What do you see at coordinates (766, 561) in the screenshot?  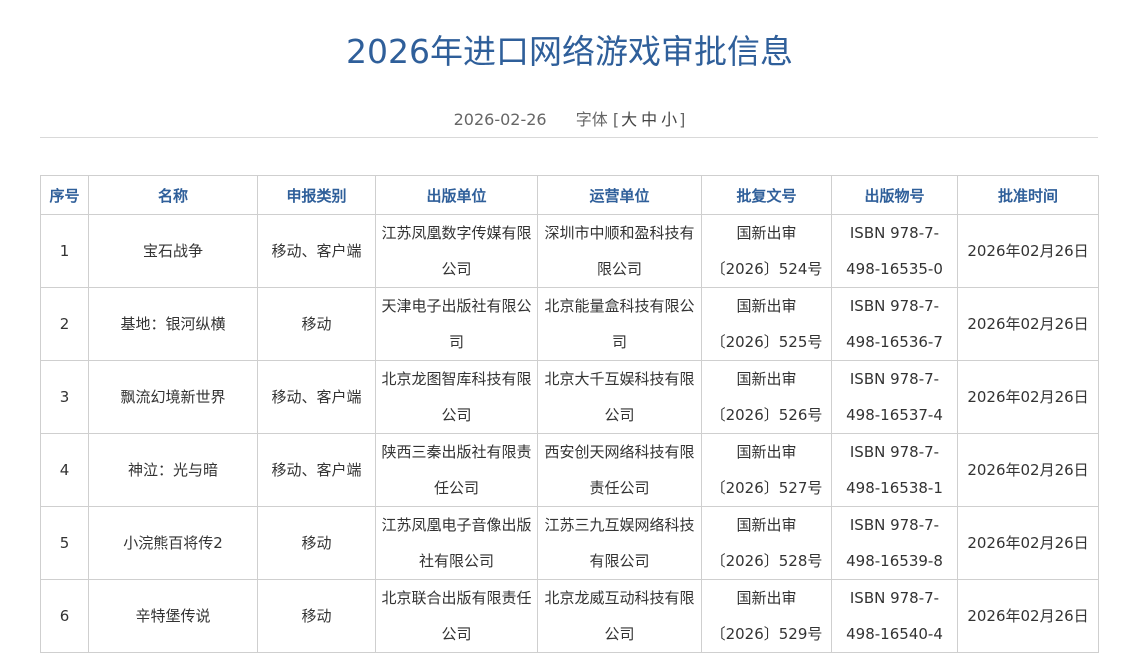 I see `approval-no-line2: 〔2026〕528号` at bounding box center [766, 561].